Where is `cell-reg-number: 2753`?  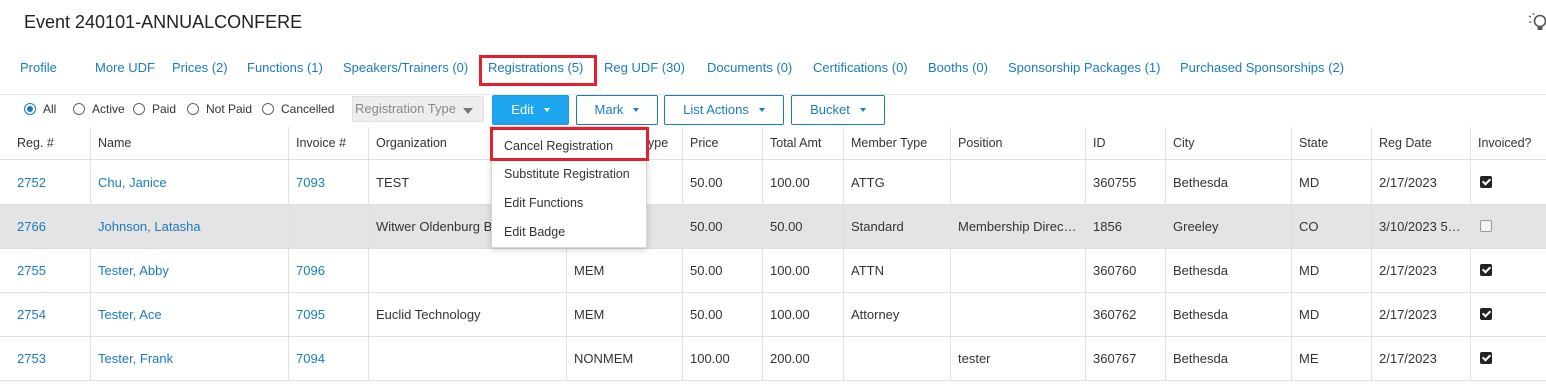
cell-reg-number: 2753 is located at coordinates (44, 359).